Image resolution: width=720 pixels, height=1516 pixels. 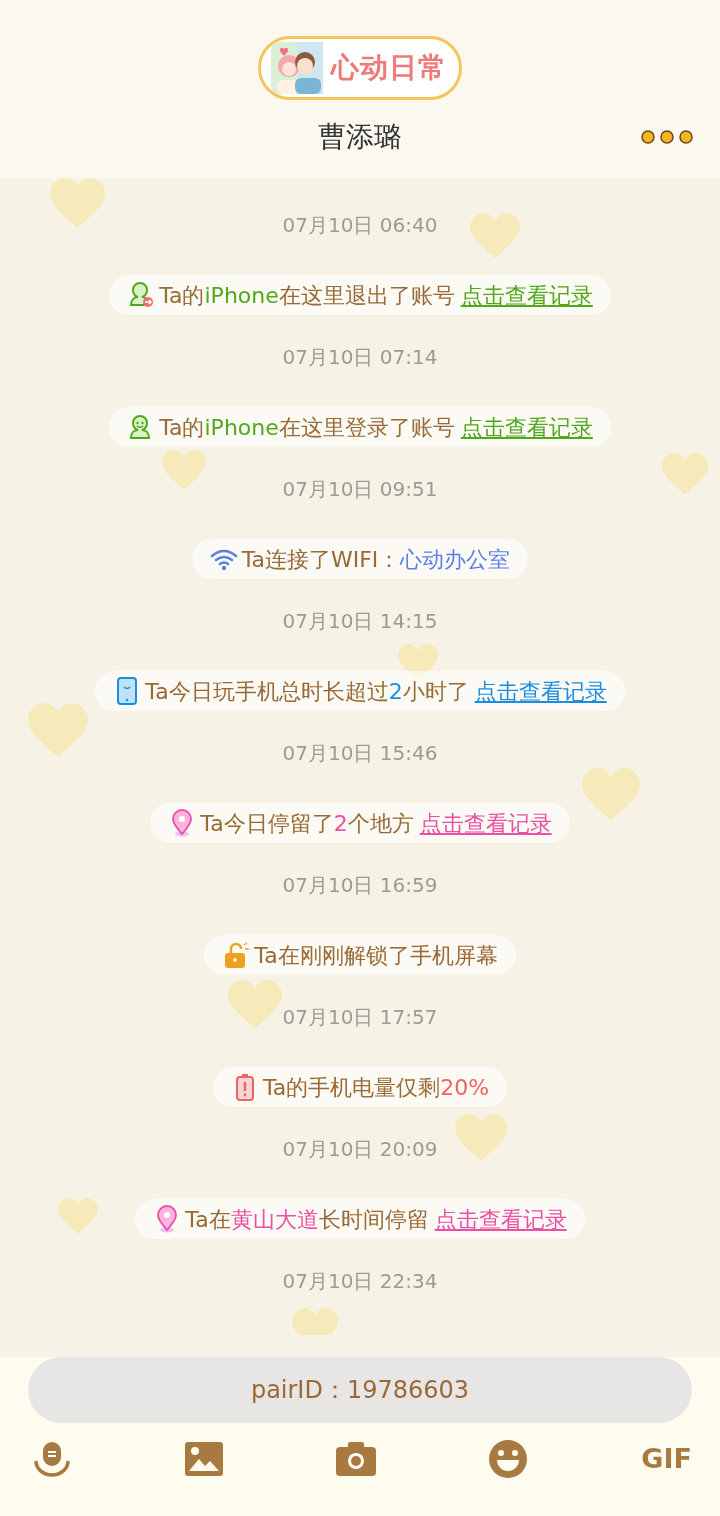 I want to click on chat-title: 曹添璐, so click(x=360, y=137).